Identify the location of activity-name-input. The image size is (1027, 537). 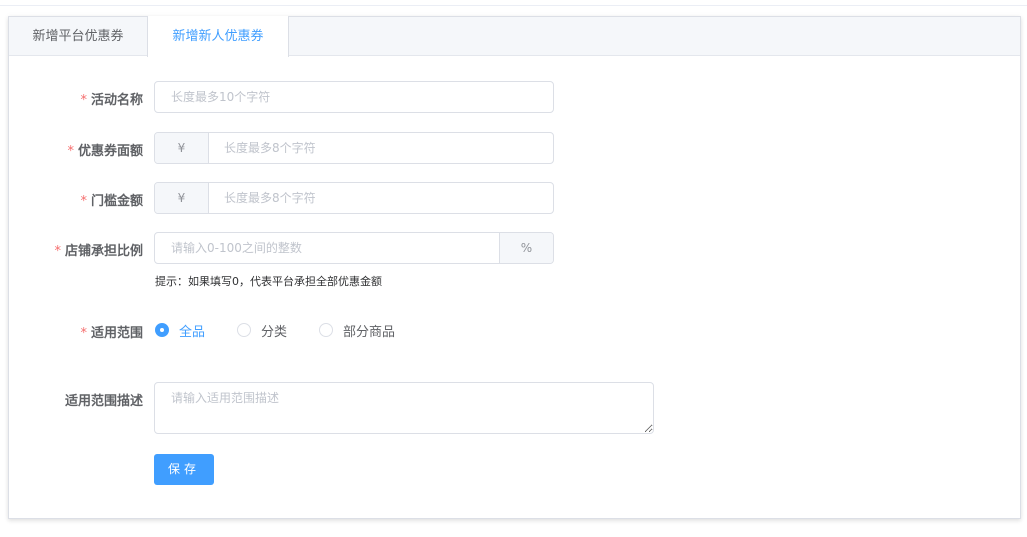
(354, 97).